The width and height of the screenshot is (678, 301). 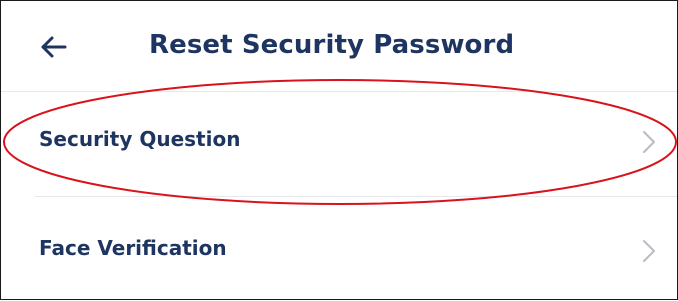 I want to click on page-title: Reset Security Password, so click(x=332, y=45).